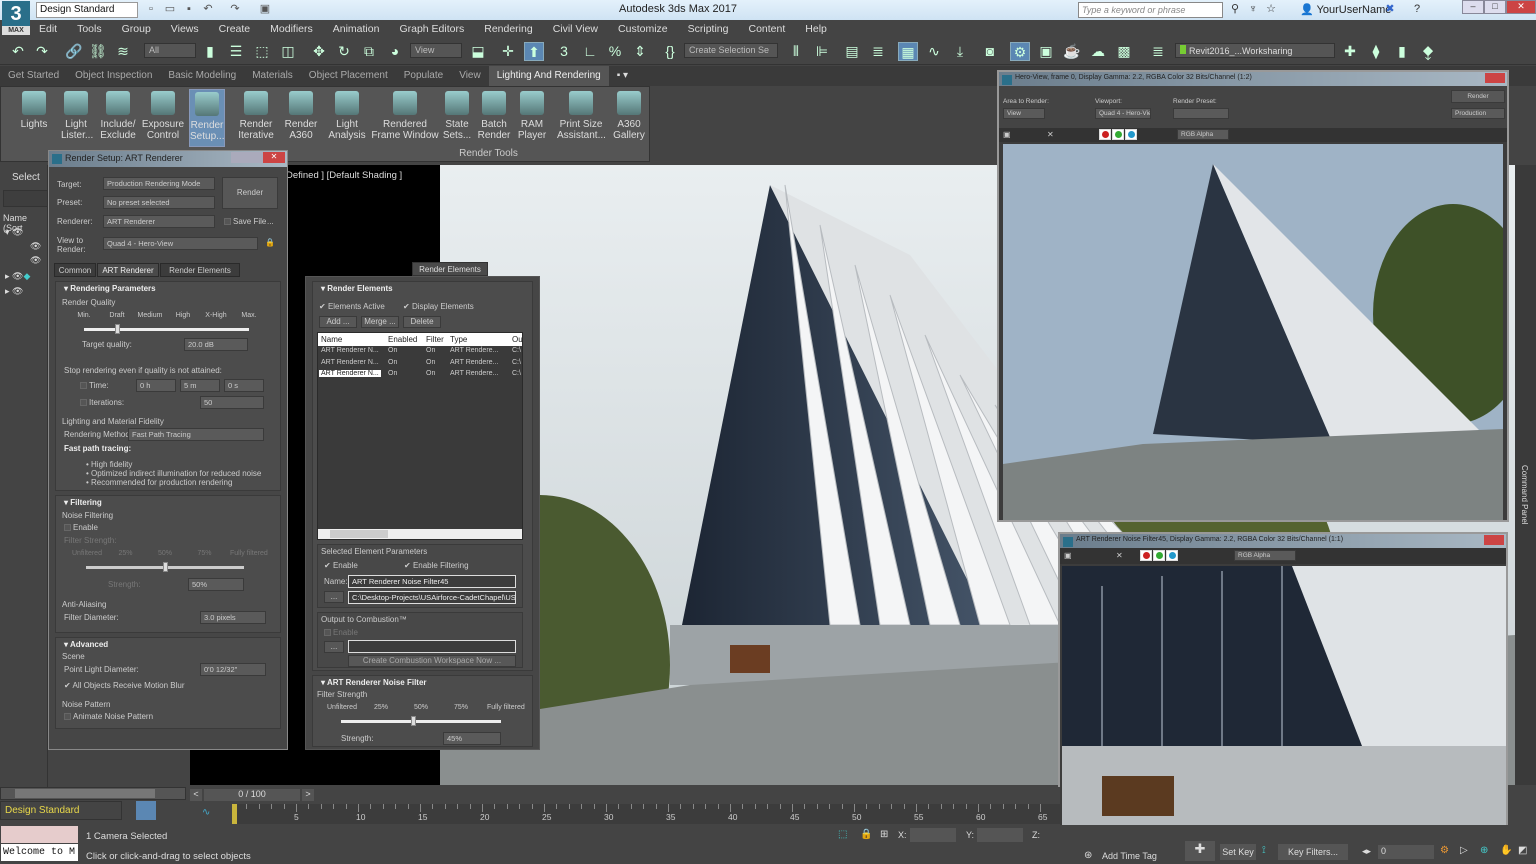 Image resolution: width=1536 pixels, height=864 pixels. I want to click on x-coordinate-input, so click(933, 835).